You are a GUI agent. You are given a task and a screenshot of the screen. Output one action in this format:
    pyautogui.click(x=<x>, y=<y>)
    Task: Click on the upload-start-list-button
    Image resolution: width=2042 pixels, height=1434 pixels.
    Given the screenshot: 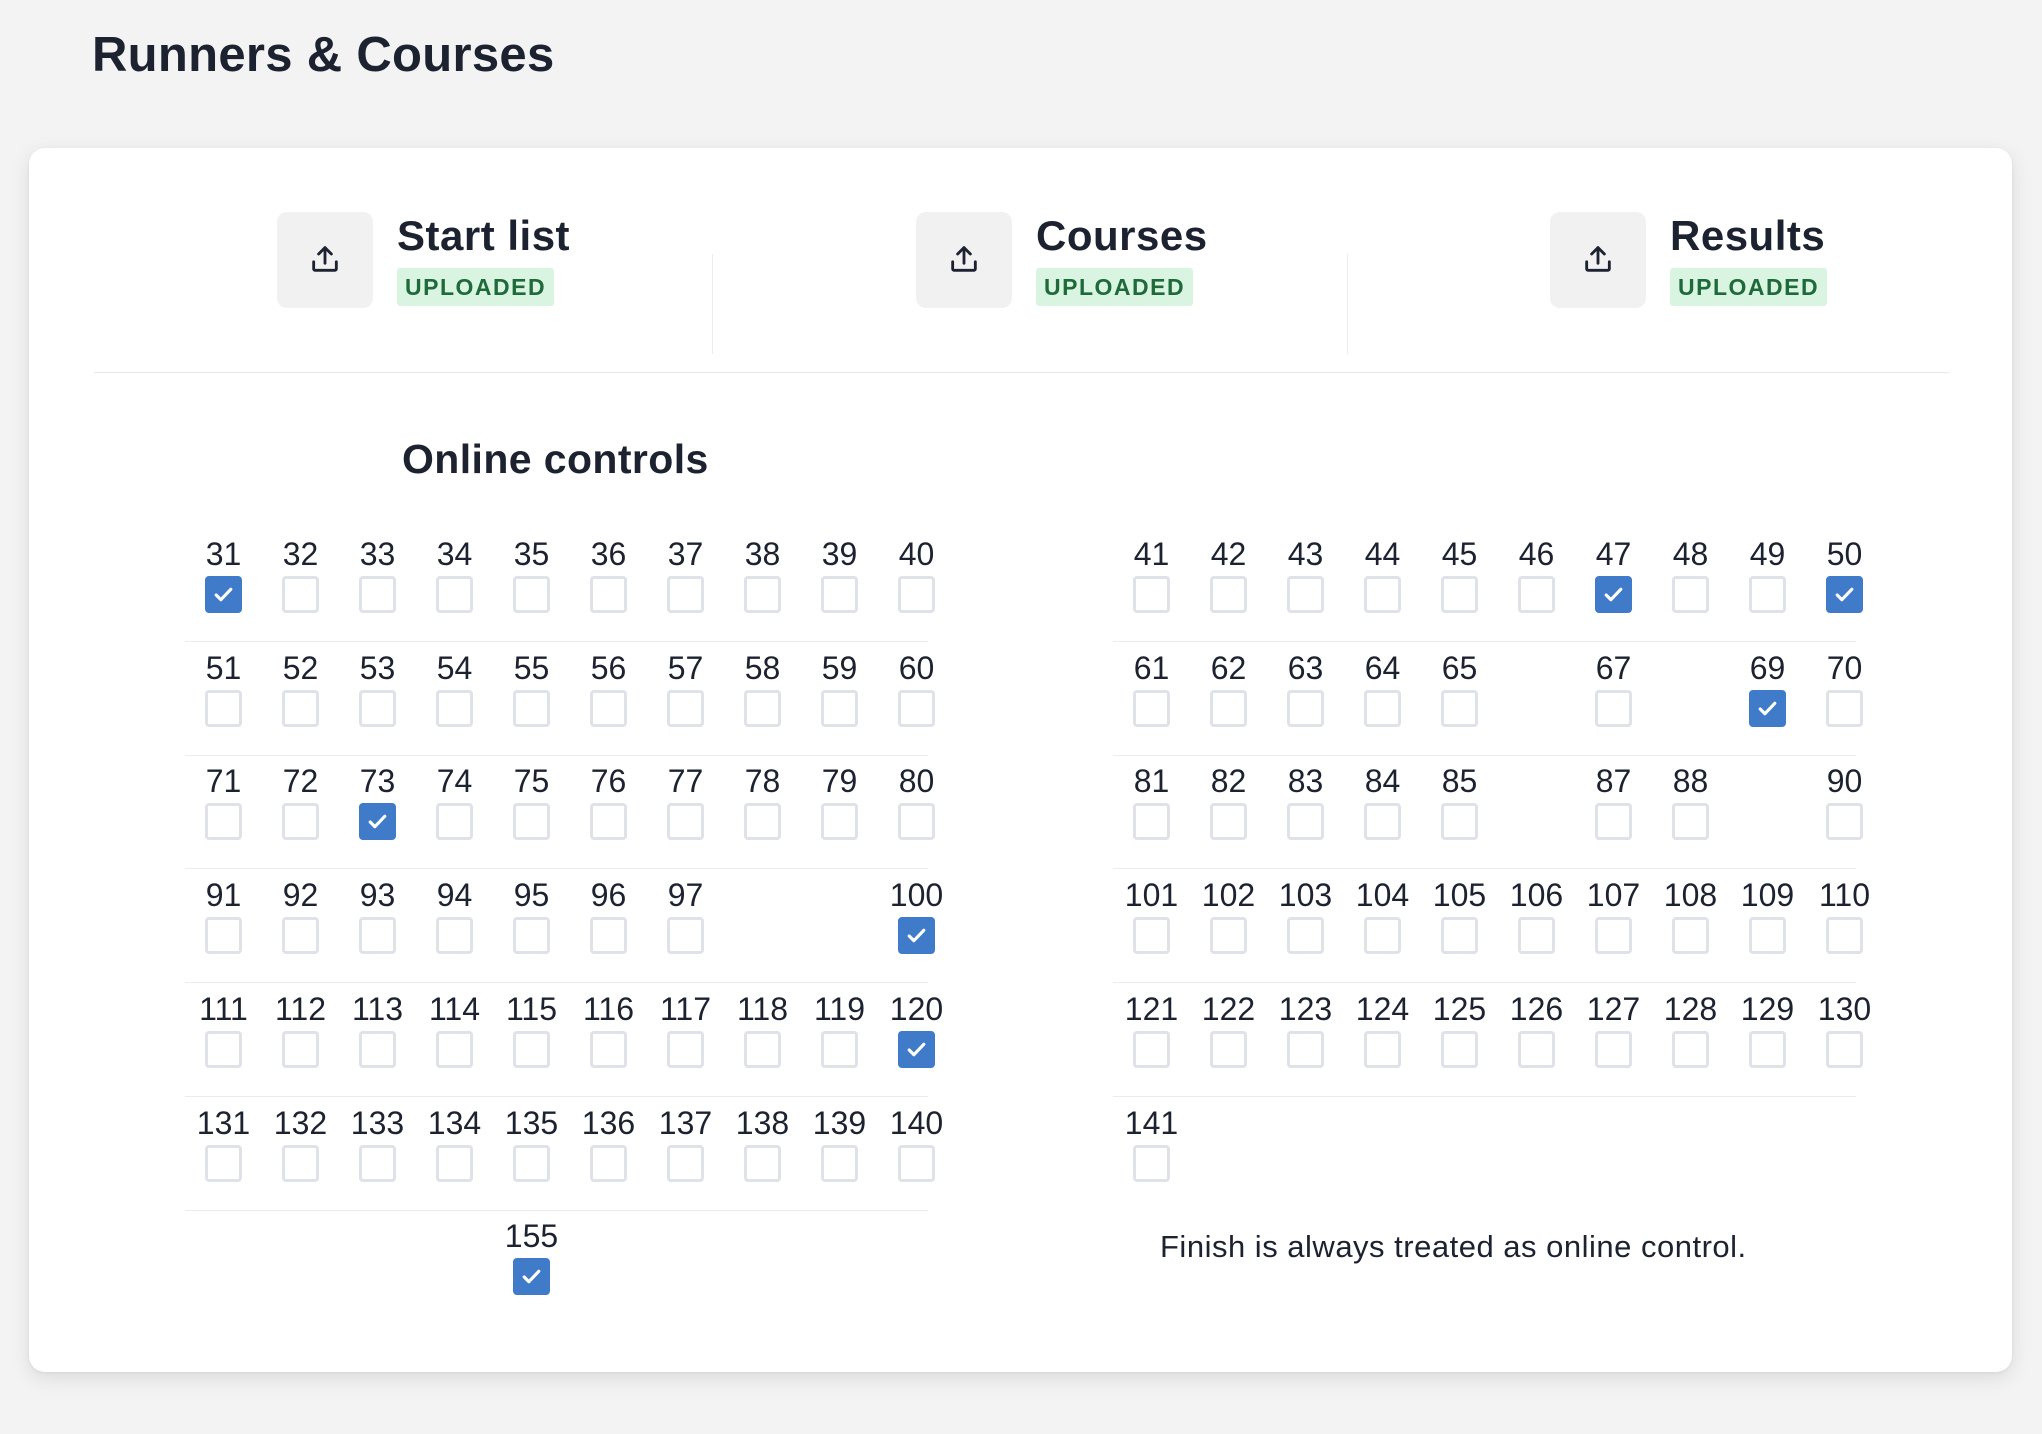 What is the action you would take?
    pyautogui.click(x=325, y=260)
    